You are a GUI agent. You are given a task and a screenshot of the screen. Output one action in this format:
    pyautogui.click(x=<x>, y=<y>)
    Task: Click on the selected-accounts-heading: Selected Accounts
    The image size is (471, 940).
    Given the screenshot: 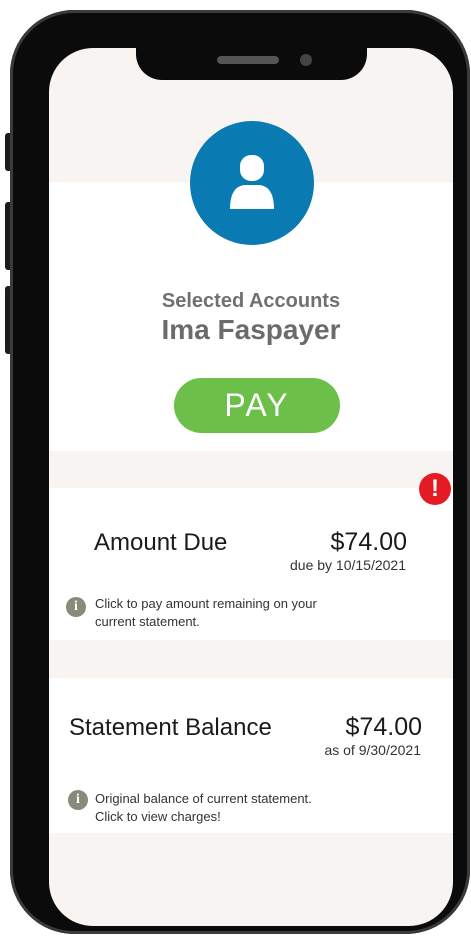 What is the action you would take?
    pyautogui.click(x=251, y=301)
    